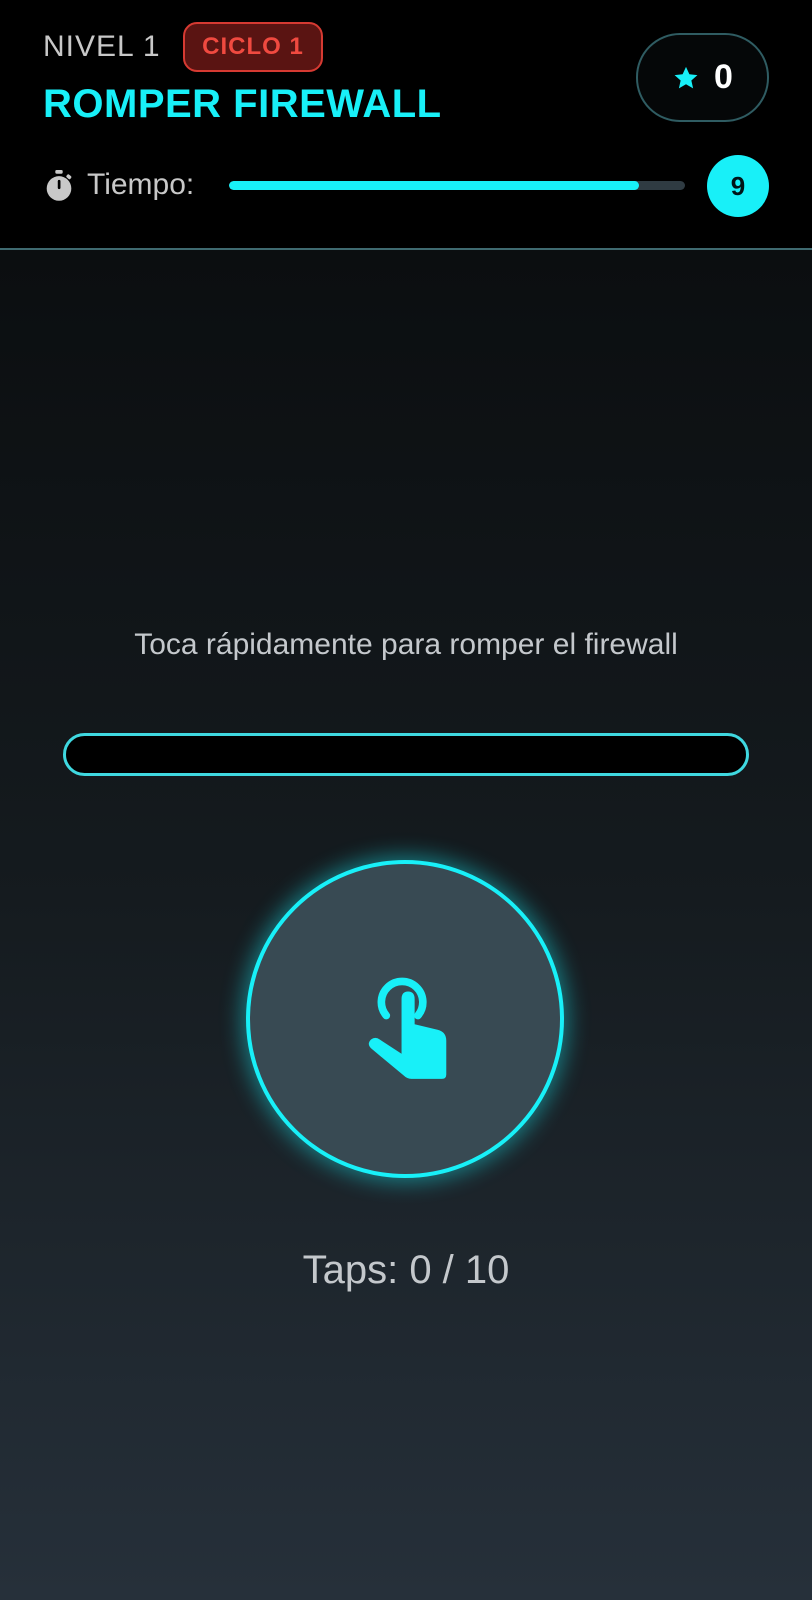  What do you see at coordinates (686, 77) in the screenshot?
I see `star-icon` at bounding box center [686, 77].